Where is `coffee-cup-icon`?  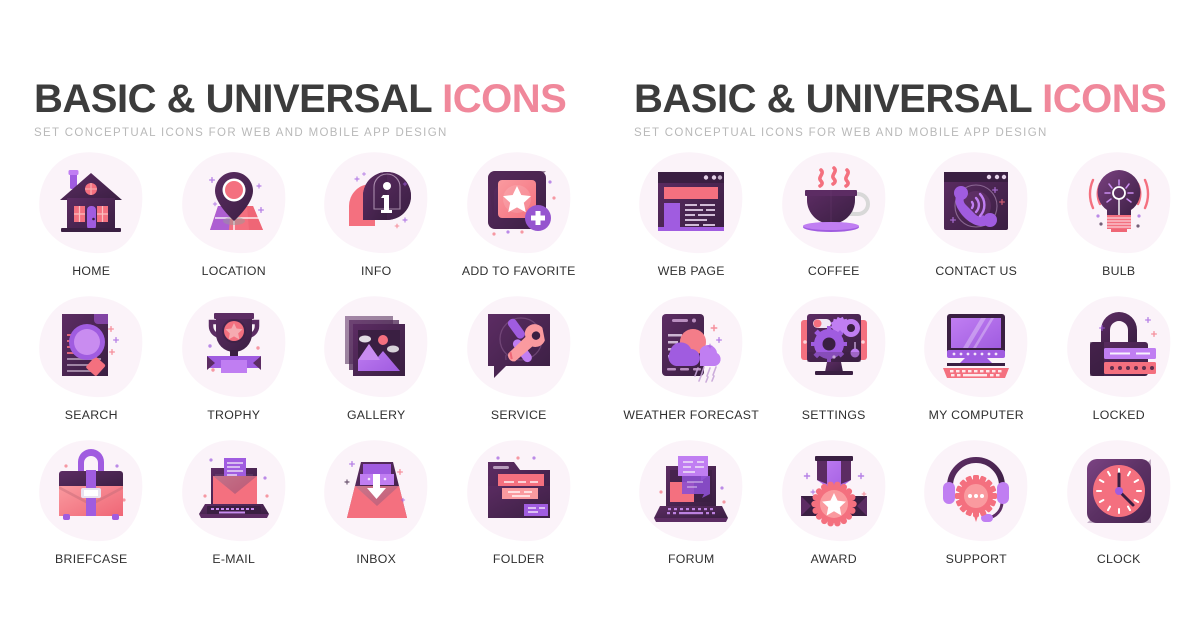
coffee-cup-icon is located at coordinates (834, 203).